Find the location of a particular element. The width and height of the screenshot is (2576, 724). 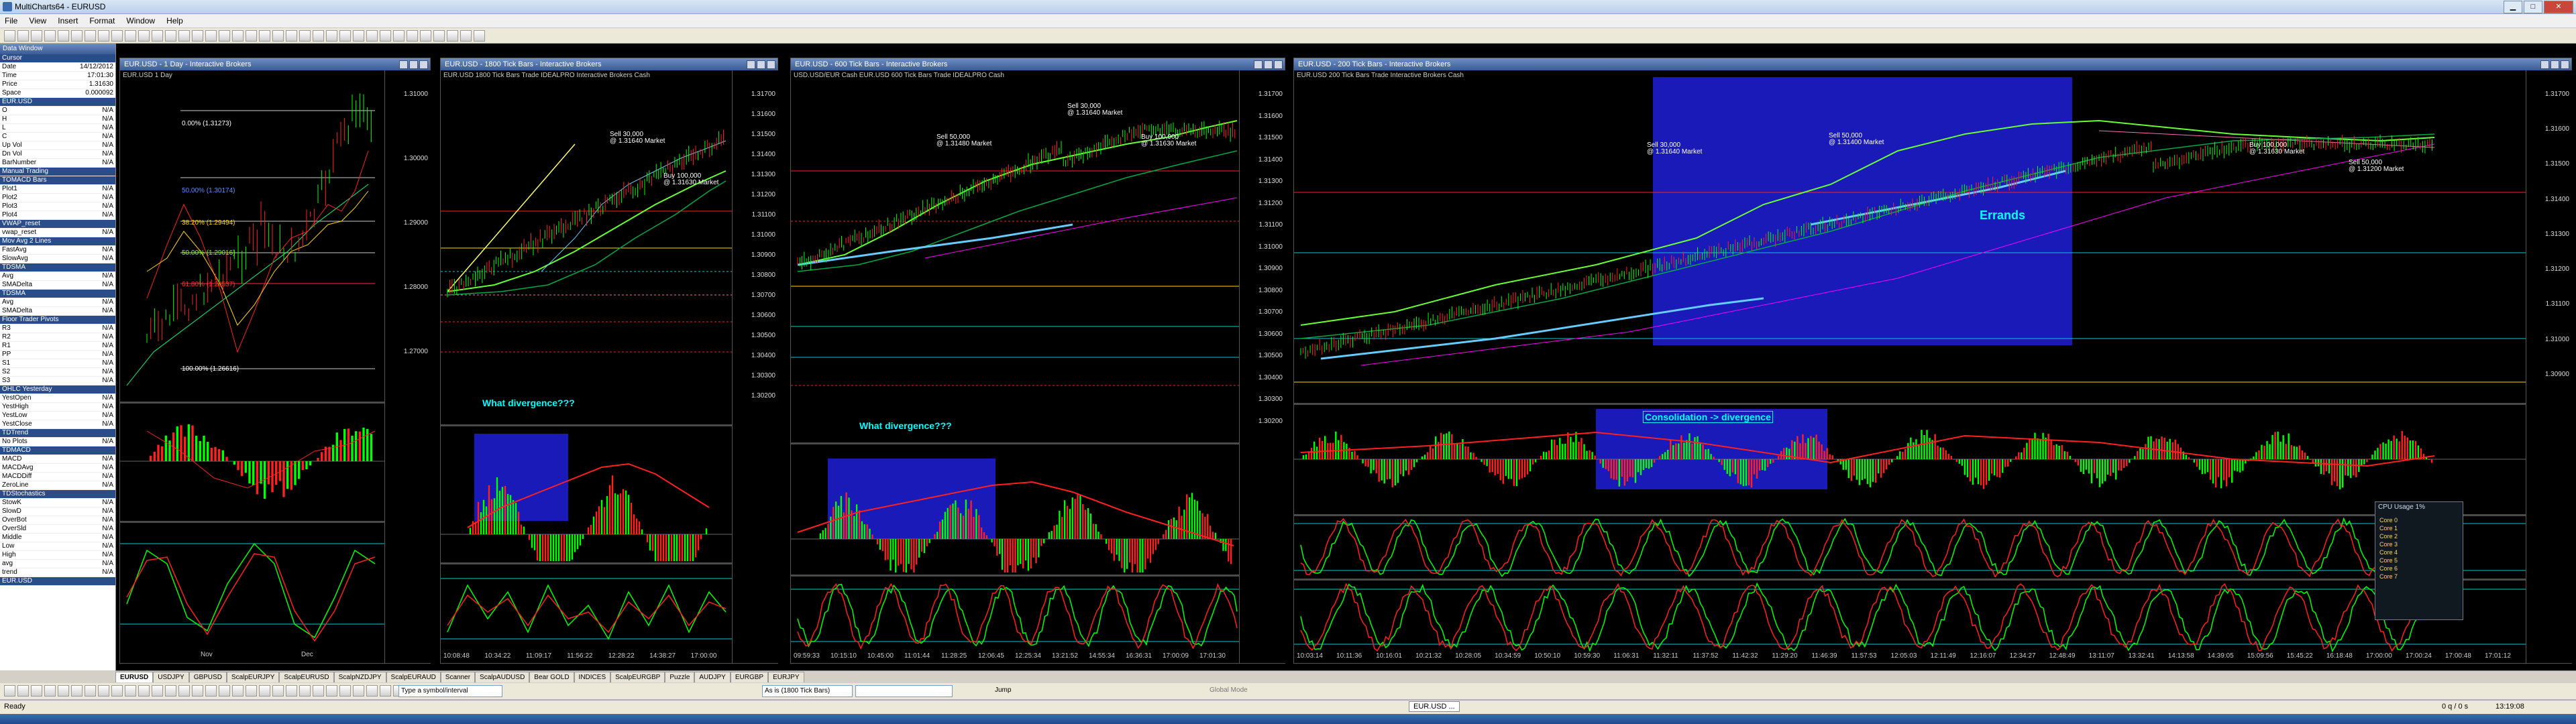

workspace-tab: EURGBP is located at coordinates (749, 677).